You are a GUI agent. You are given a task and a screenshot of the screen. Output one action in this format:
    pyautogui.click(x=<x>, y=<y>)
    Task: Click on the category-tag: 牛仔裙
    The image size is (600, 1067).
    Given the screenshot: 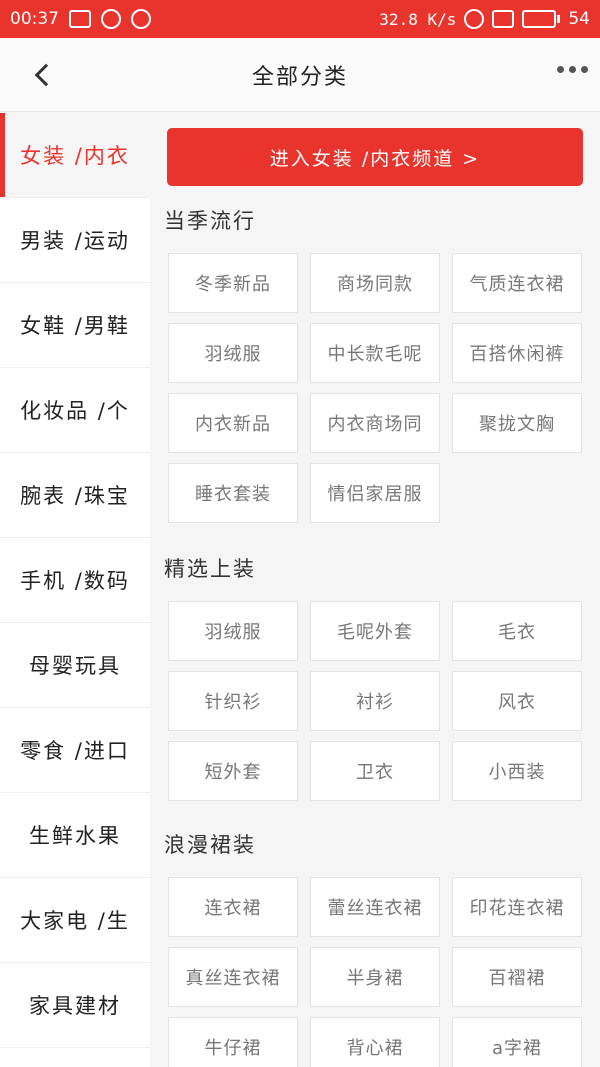 What is the action you would take?
    pyautogui.click(x=233, y=1042)
    